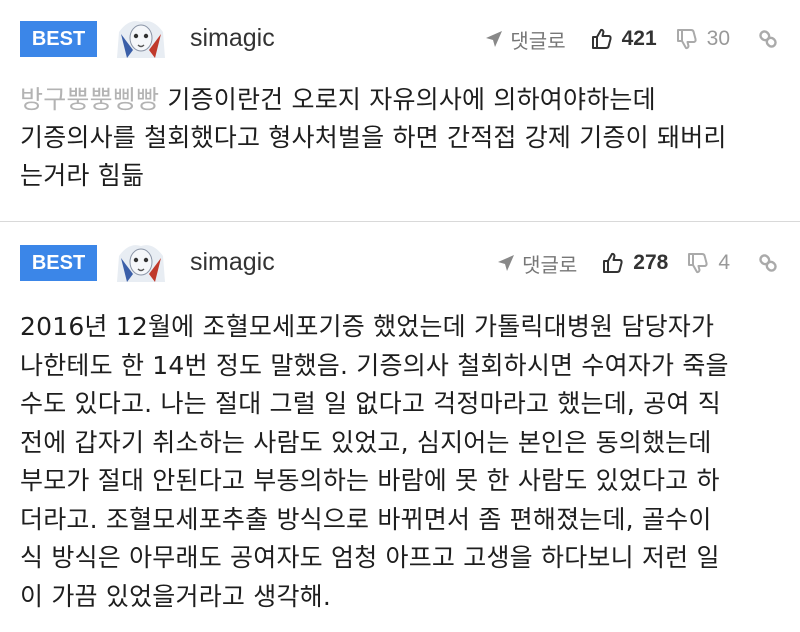 This screenshot has height=632, width=800. I want to click on comment-actions: 댓글로 421 30, so click(623, 39).